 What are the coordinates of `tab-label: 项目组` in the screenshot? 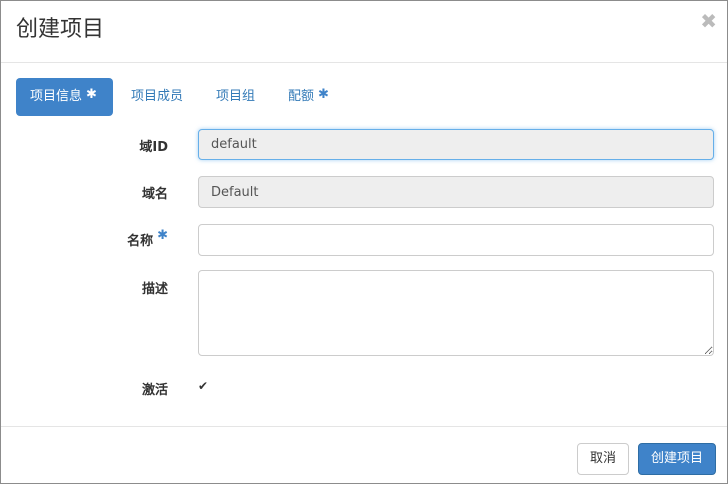 It's located at (236, 96).